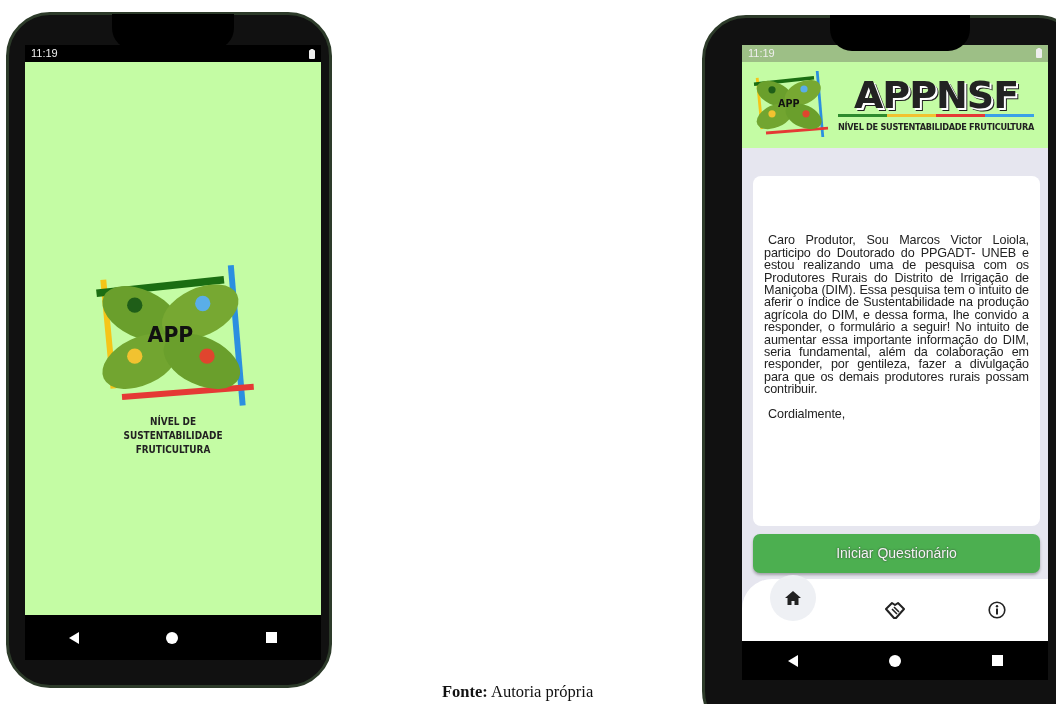  I want to click on nav-tab, so click(793, 598).